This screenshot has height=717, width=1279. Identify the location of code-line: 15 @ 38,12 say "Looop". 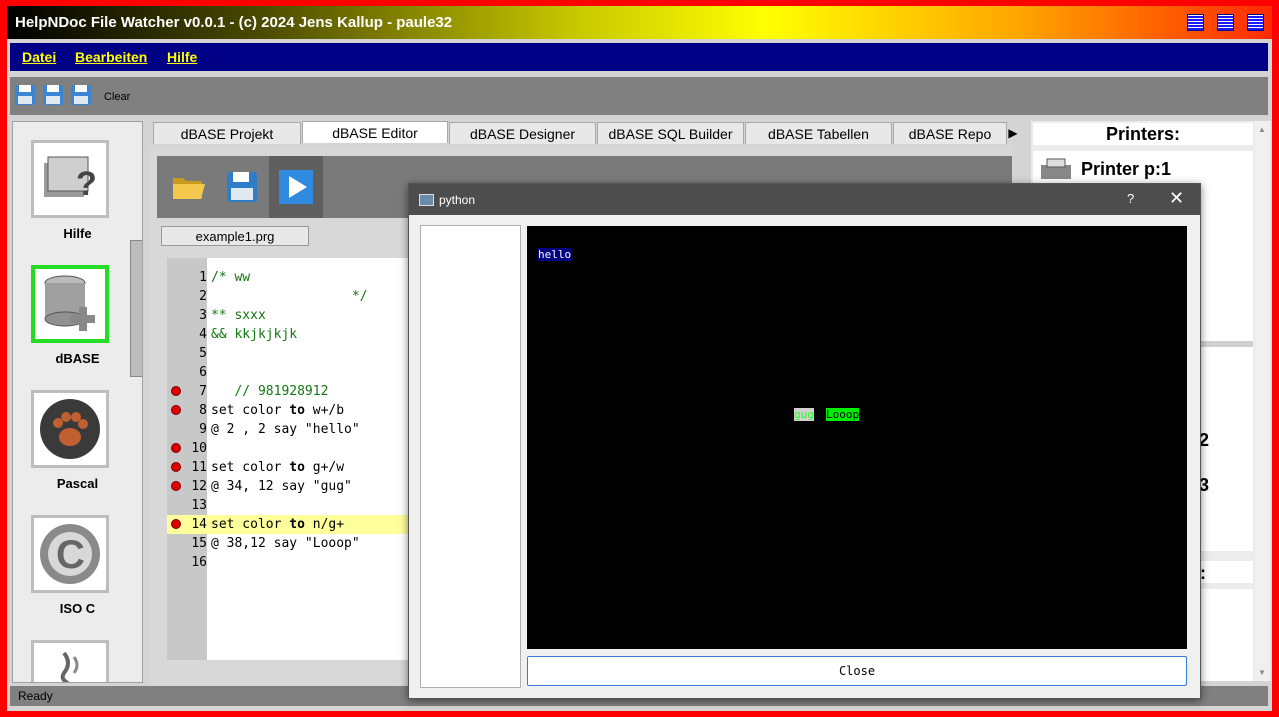
(289, 543).